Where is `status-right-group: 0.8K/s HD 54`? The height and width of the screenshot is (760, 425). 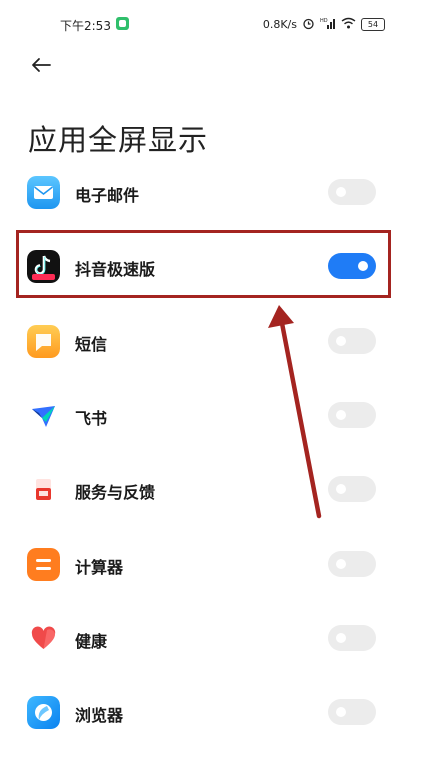 status-right-group: 0.8K/s HD 54 is located at coordinates (324, 24).